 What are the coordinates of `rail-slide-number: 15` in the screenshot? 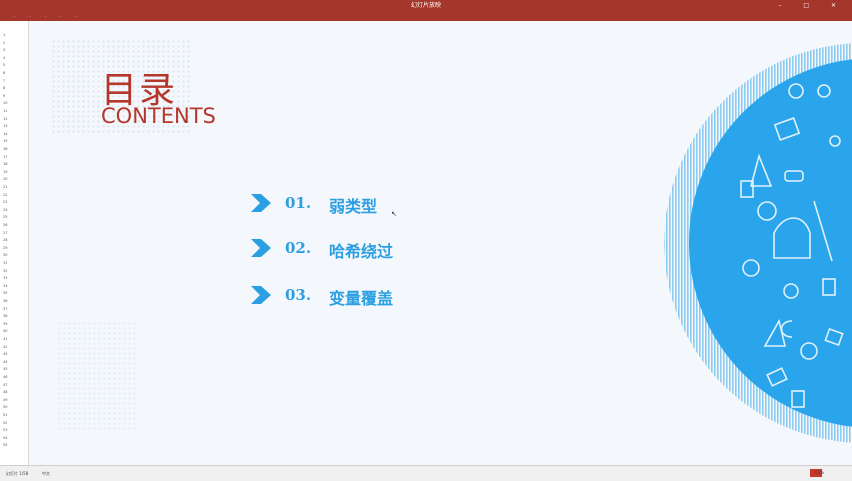 It's located at (5, 141).